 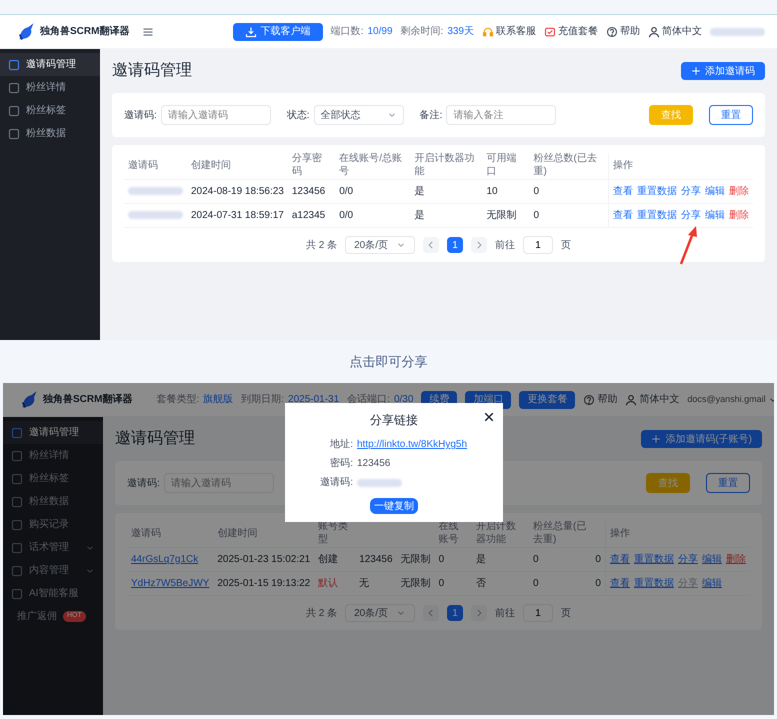 I want to click on column-header: 可用端口, so click(x=501, y=165).